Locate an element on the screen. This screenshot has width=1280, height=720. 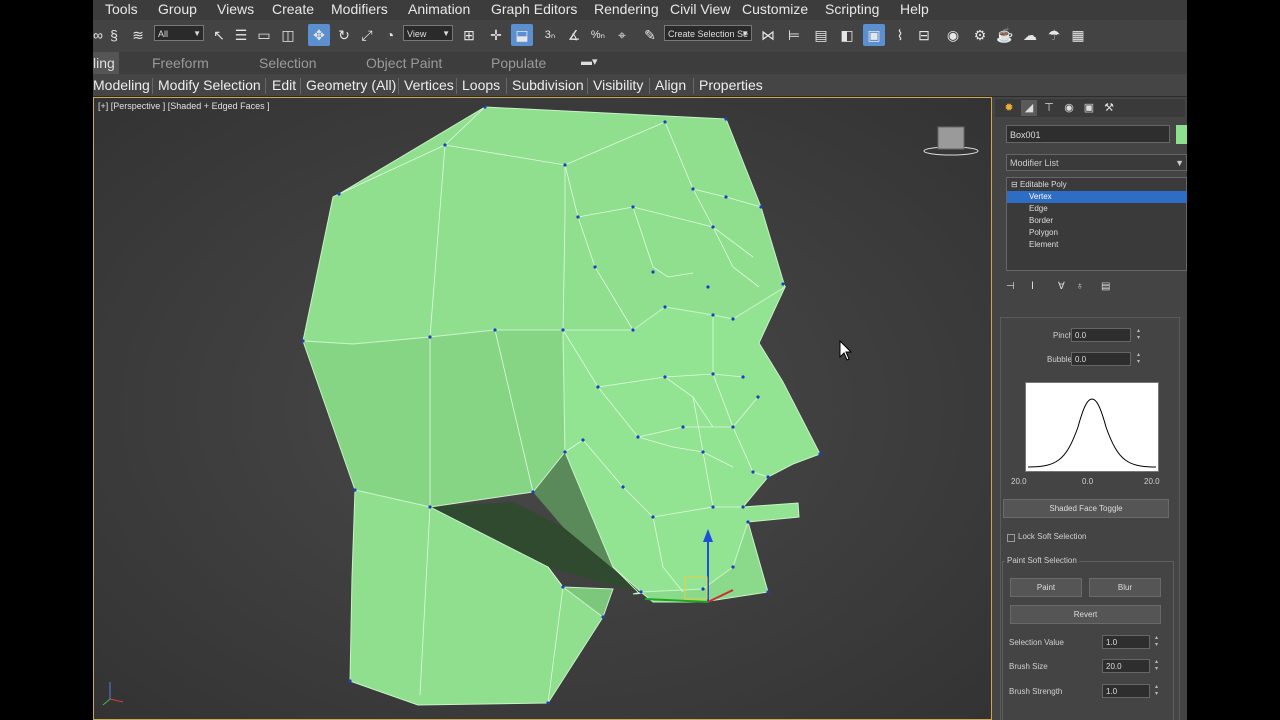
menu-rendering: Rendering is located at coordinates (626, 9).